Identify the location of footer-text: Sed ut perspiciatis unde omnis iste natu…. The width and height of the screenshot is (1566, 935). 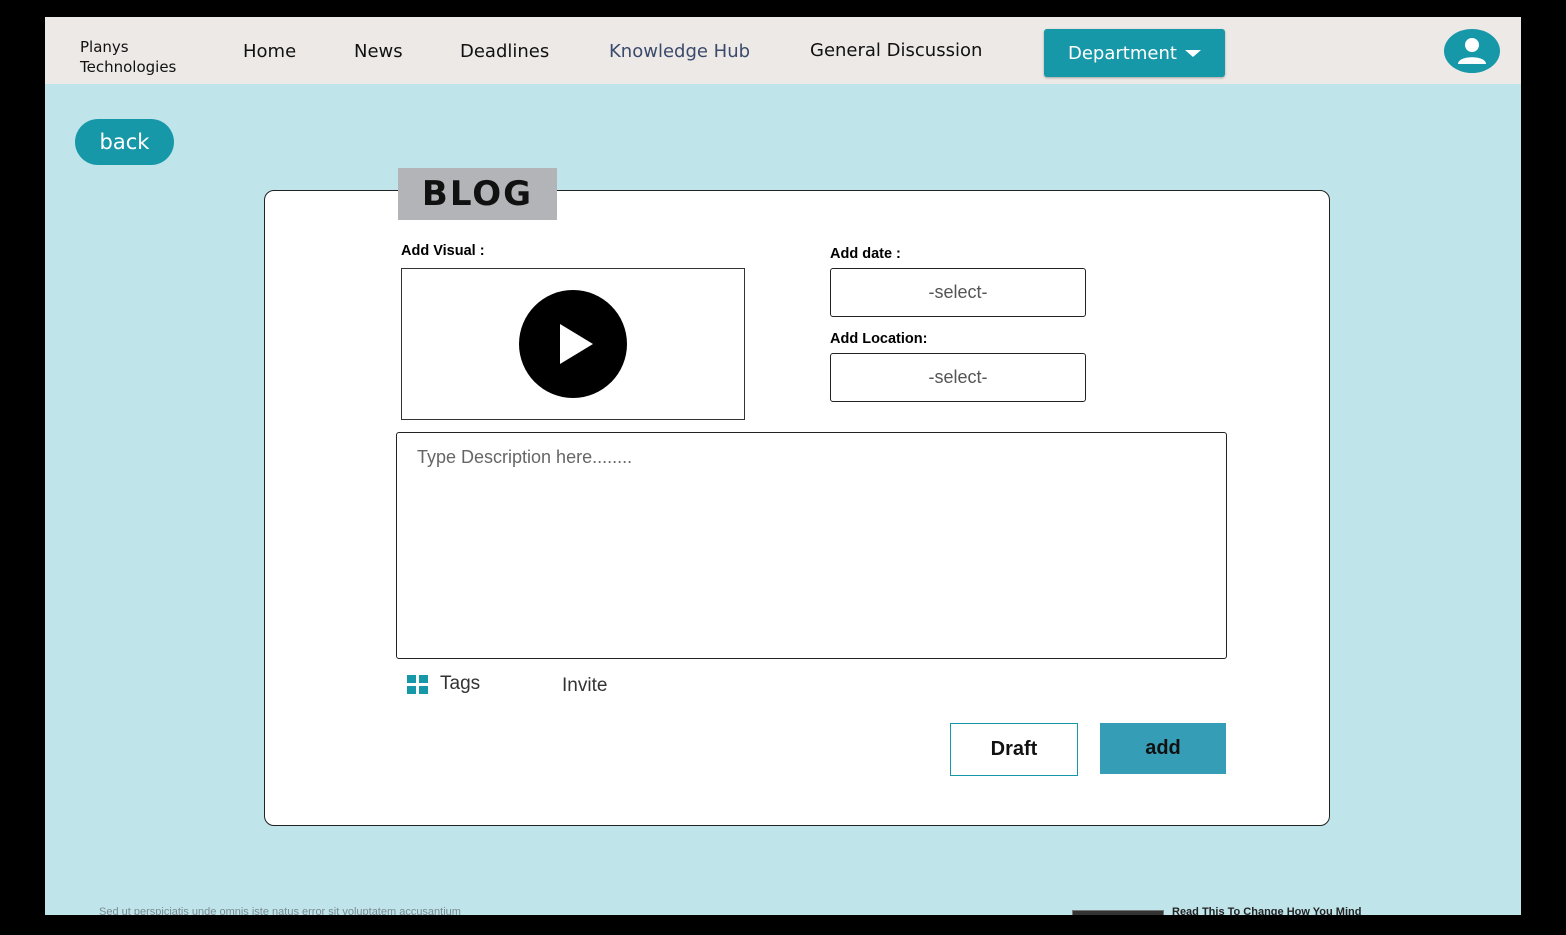
(280, 910).